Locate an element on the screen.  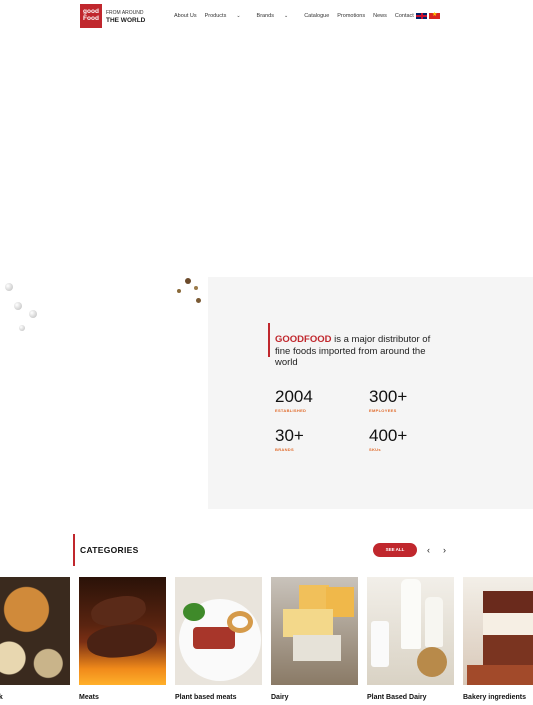
logo: good Food is located at coordinates (91, 16).